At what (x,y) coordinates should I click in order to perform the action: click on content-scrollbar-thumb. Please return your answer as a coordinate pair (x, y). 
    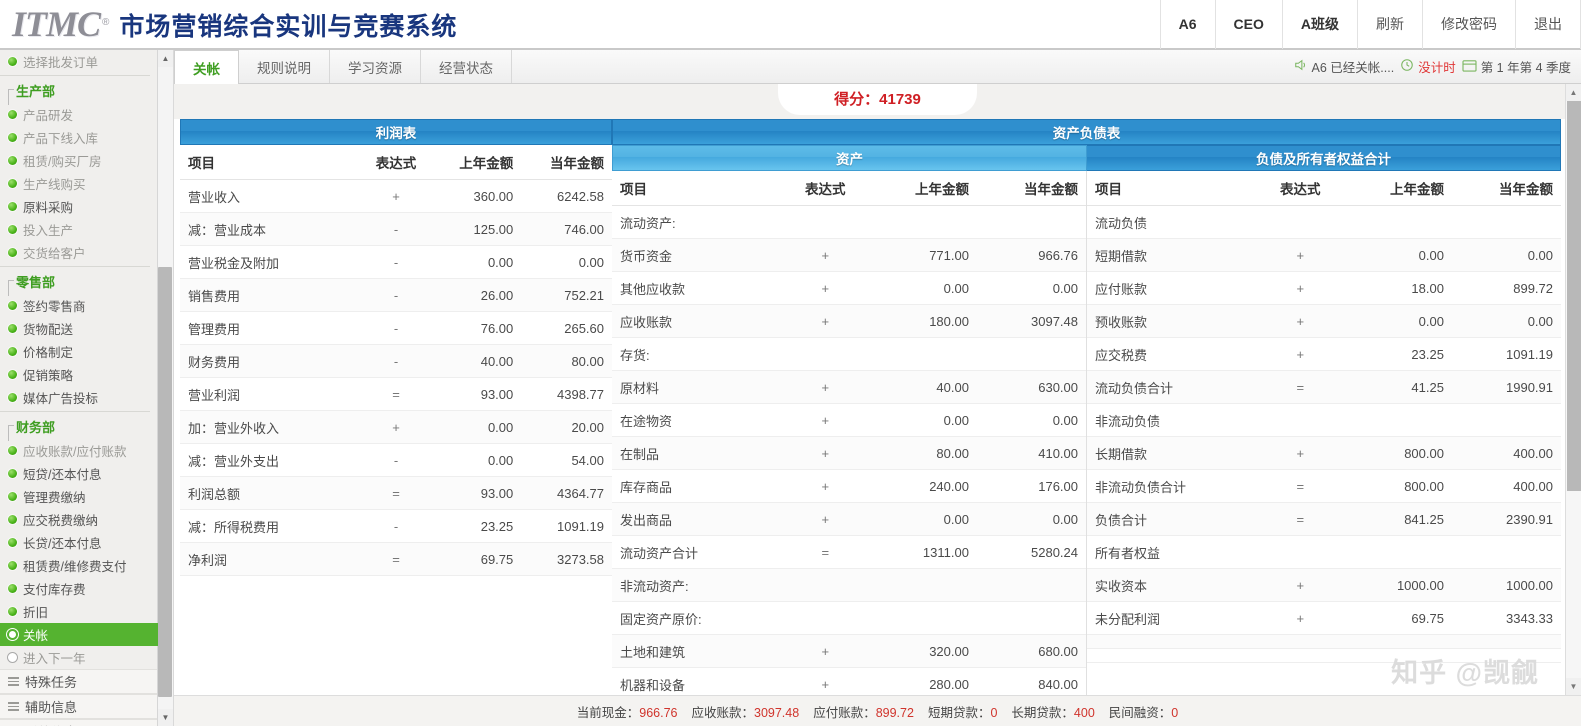
    Looking at the image, I should click on (1574, 296).